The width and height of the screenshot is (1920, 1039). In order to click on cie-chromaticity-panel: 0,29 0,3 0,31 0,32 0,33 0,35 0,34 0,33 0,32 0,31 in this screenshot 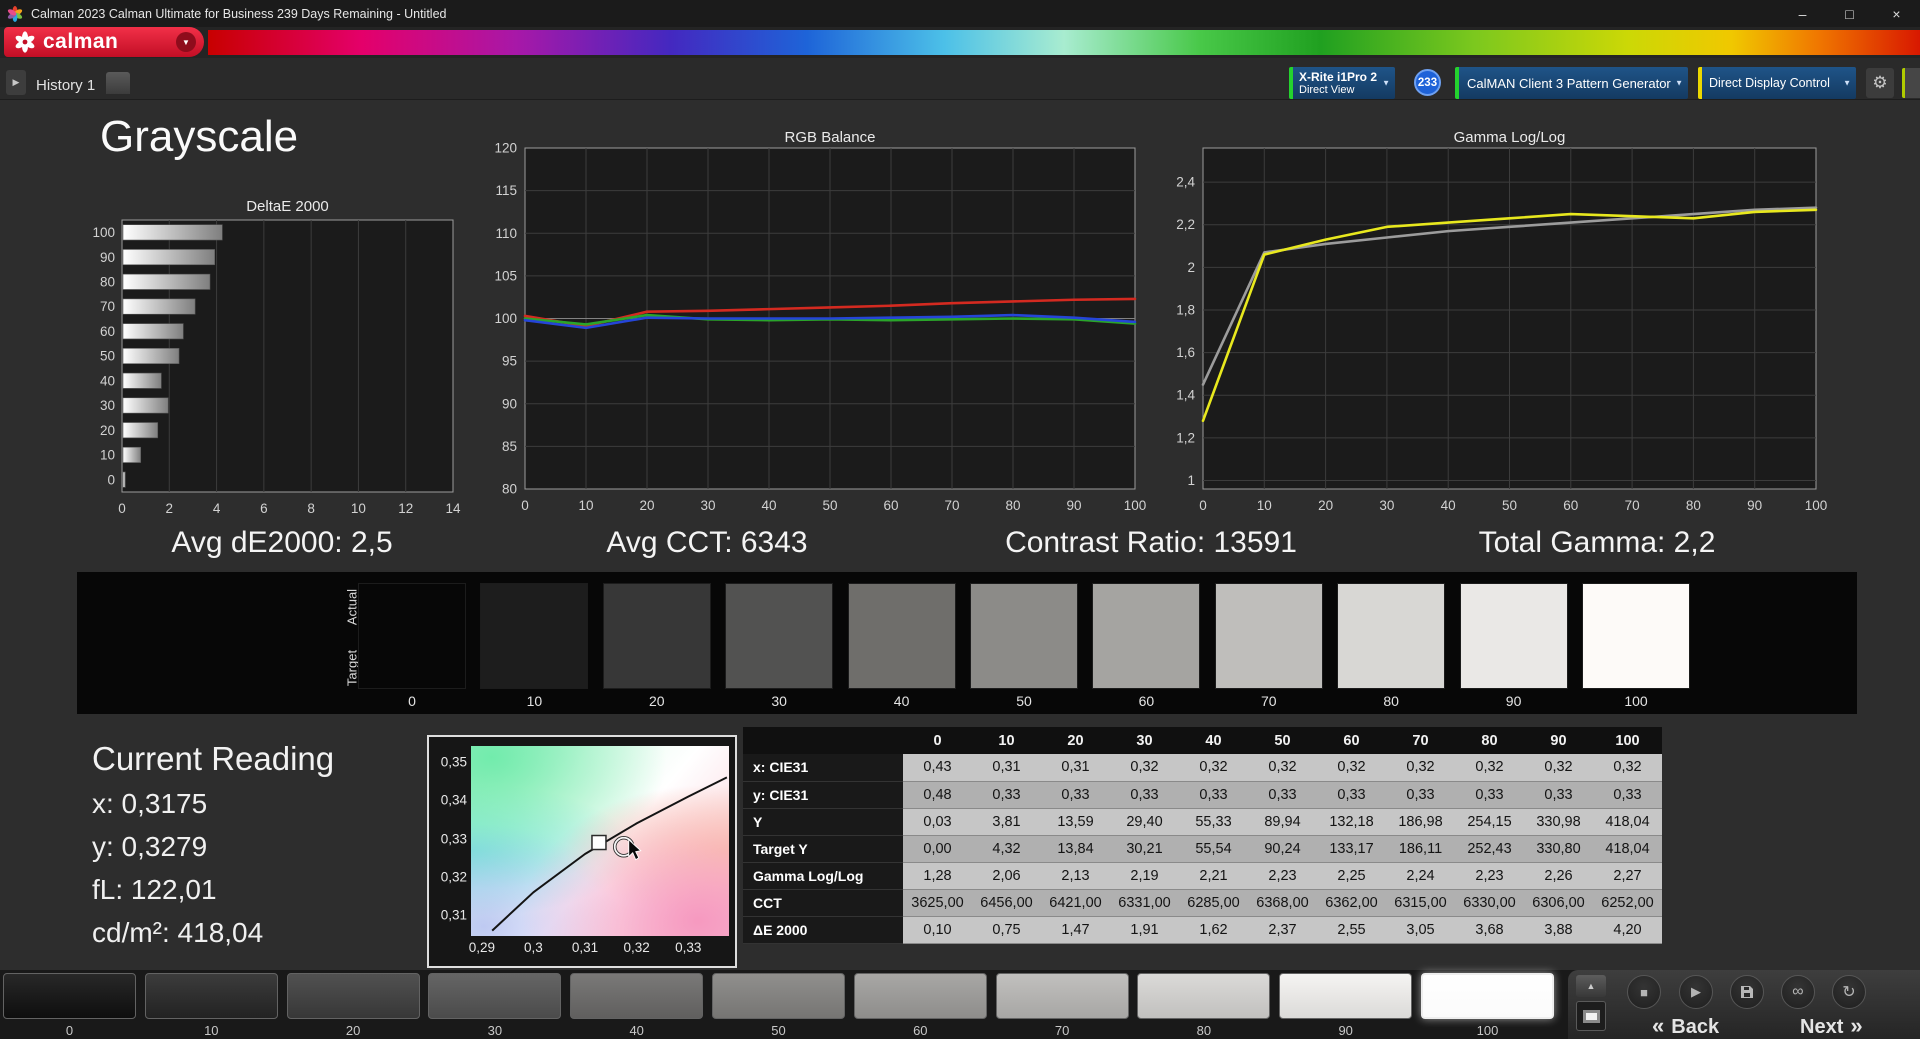, I will do `click(582, 851)`.